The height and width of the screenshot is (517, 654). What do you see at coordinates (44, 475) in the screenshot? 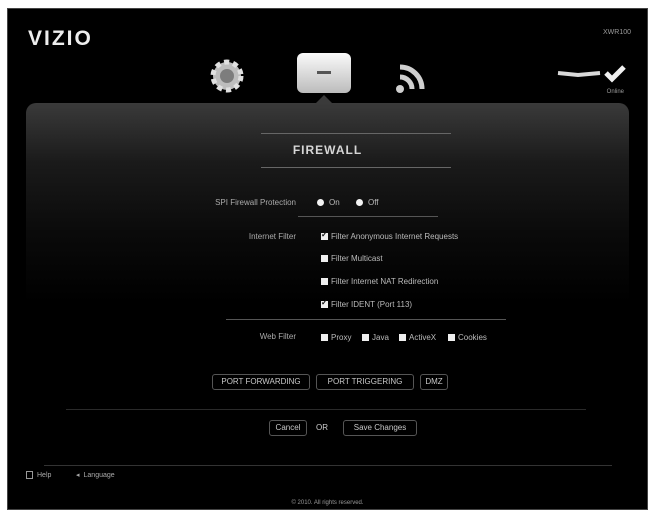
I see `help-label: Help` at bounding box center [44, 475].